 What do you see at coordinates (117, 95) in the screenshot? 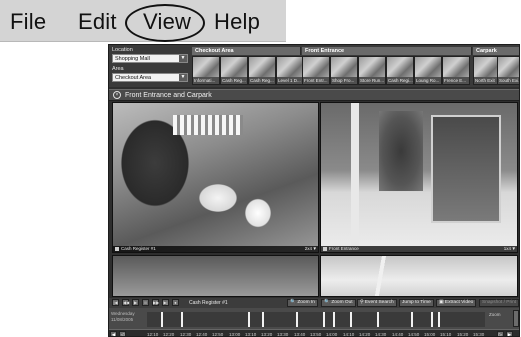
I see `close-view-icon: ×` at bounding box center [117, 95].